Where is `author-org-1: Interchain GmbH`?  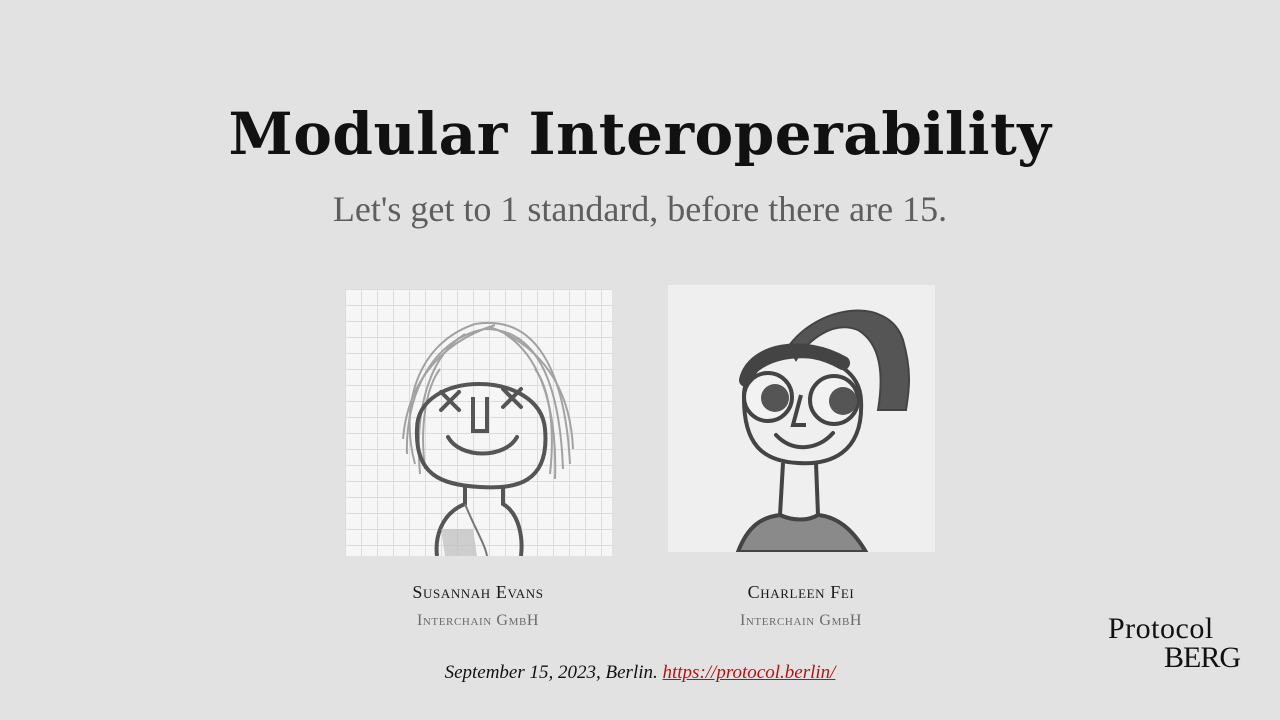 author-org-1: Interchain GmbH is located at coordinates (478, 620).